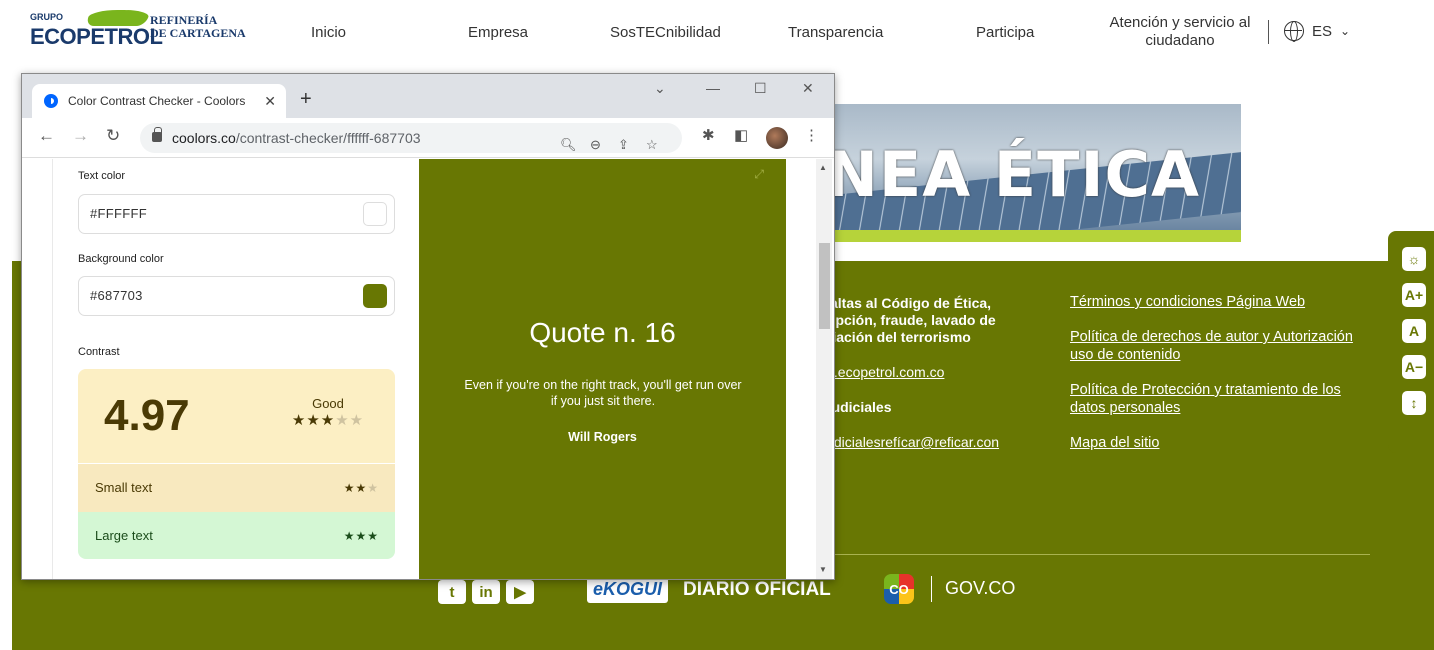 Image resolution: width=1434 pixels, height=650 pixels. Describe the element at coordinates (124, 535) in the screenshot. I see `large-text-label: Large text` at that location.